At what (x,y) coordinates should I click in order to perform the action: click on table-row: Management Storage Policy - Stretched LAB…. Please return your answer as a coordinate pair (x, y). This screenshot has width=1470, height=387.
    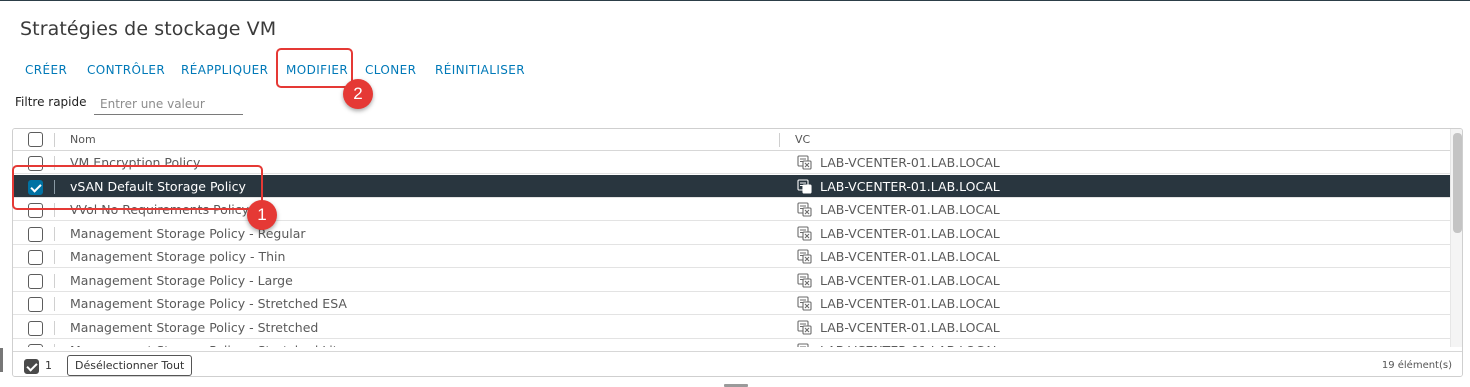
    Looking at the image, I should click on (731, 327).